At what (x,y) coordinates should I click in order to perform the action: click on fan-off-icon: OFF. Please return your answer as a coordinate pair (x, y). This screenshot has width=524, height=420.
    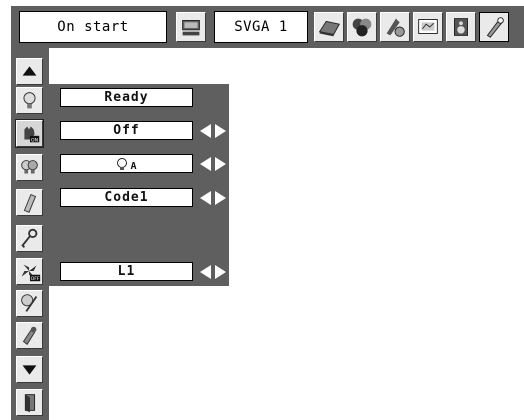
    Looking at the image, I should click on (29, 271).